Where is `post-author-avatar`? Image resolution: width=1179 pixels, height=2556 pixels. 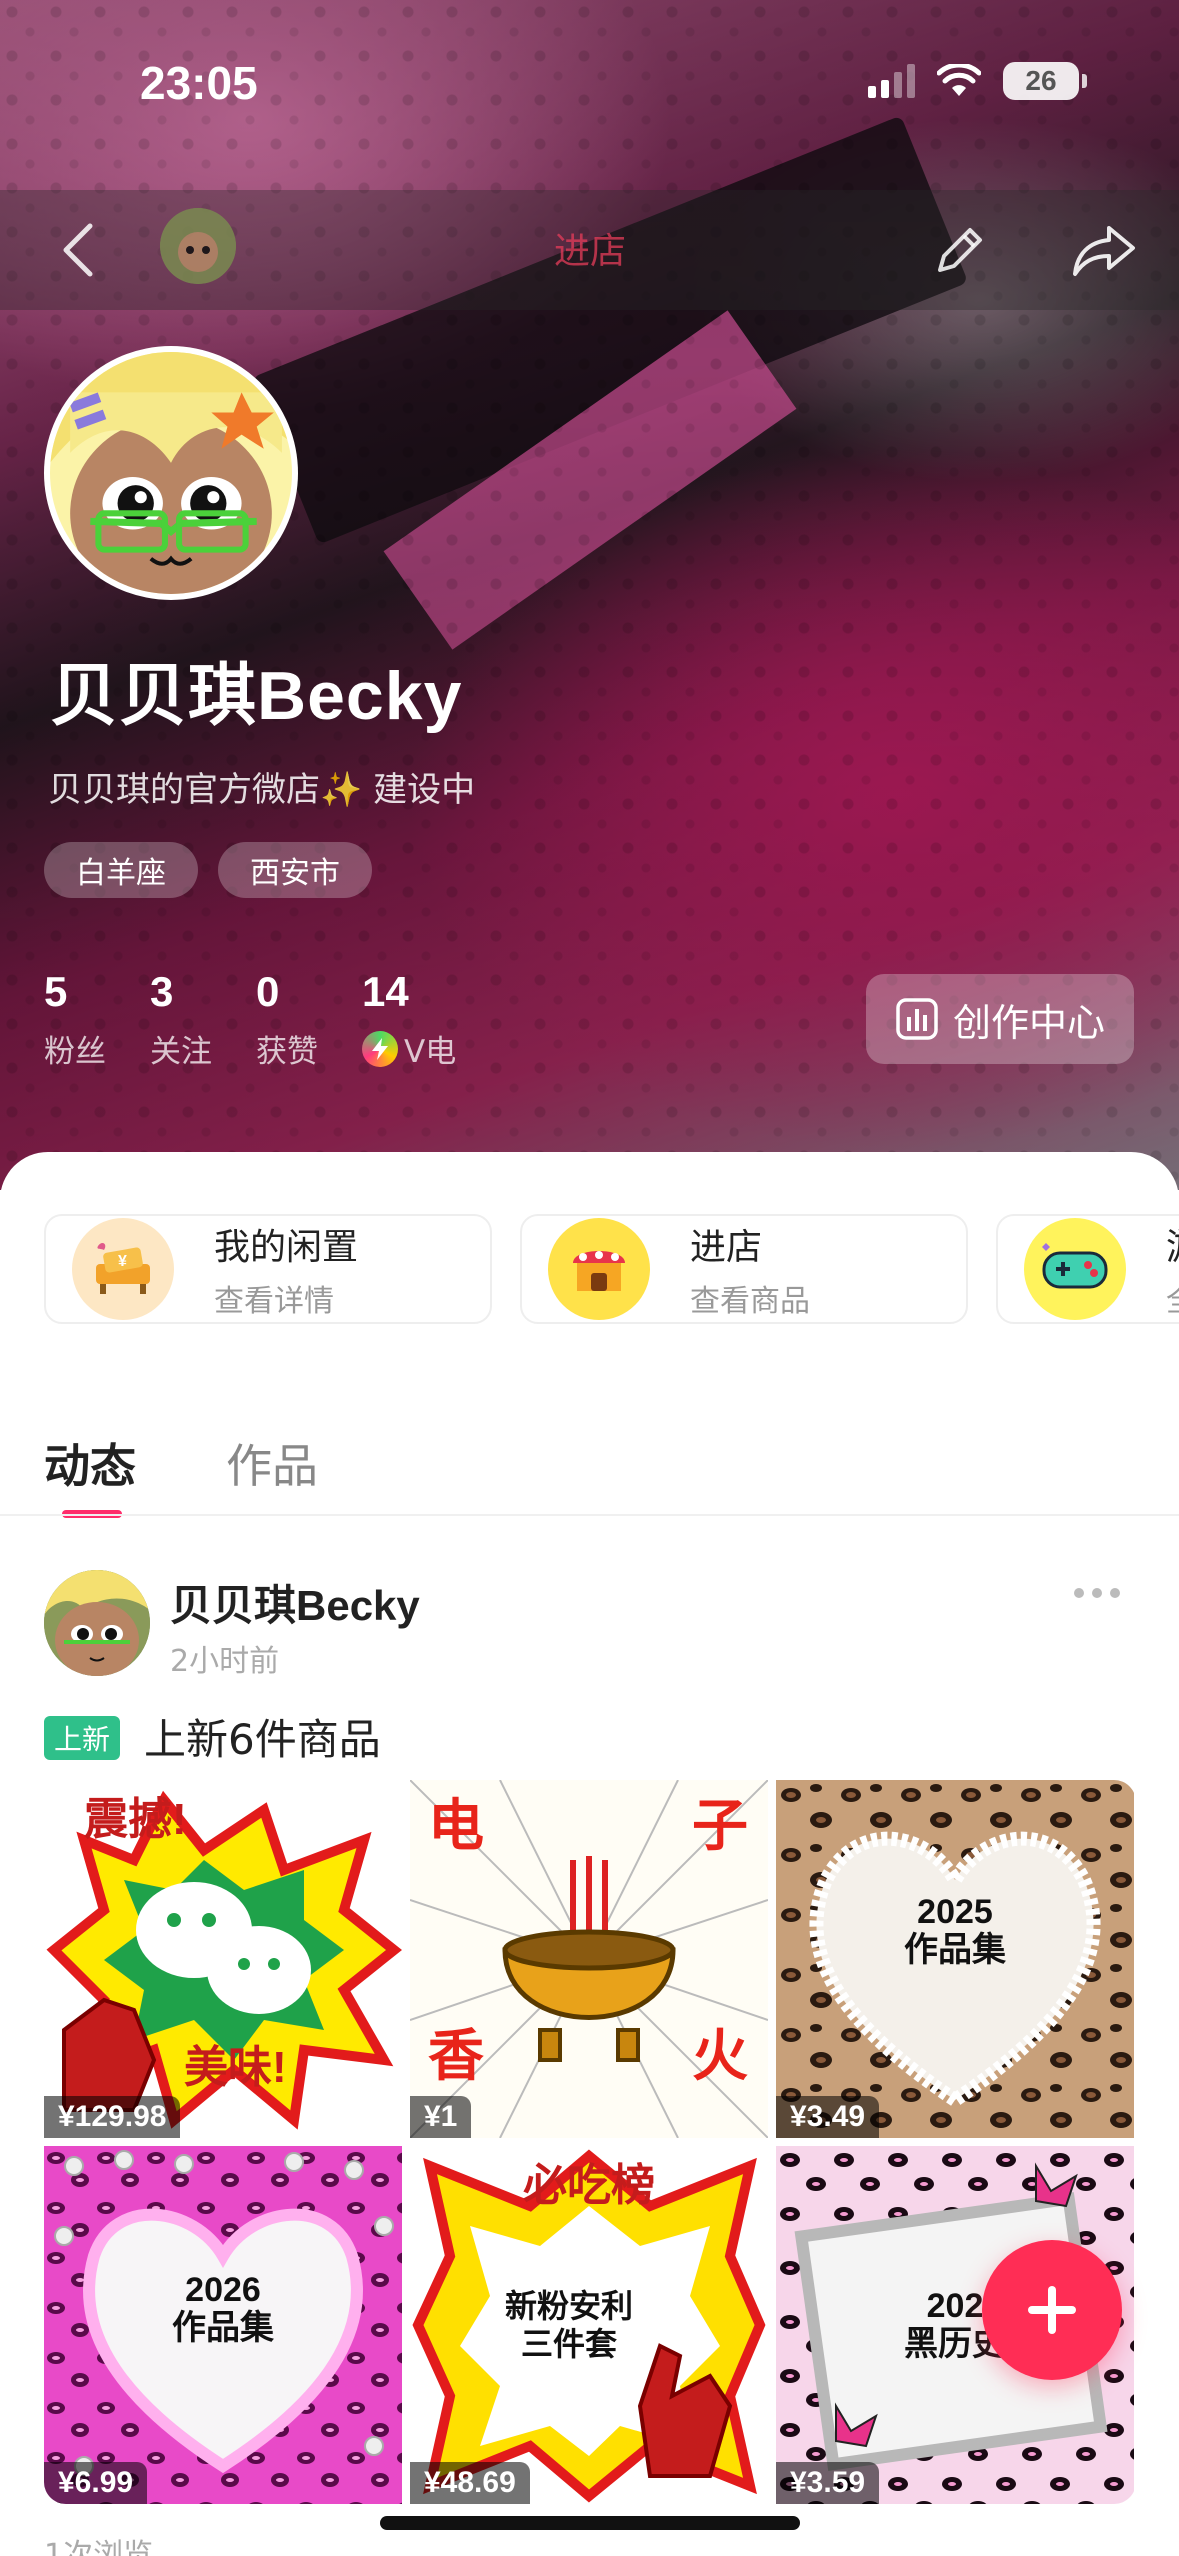
post-author-avatar is located at coordinates (97, 1623).